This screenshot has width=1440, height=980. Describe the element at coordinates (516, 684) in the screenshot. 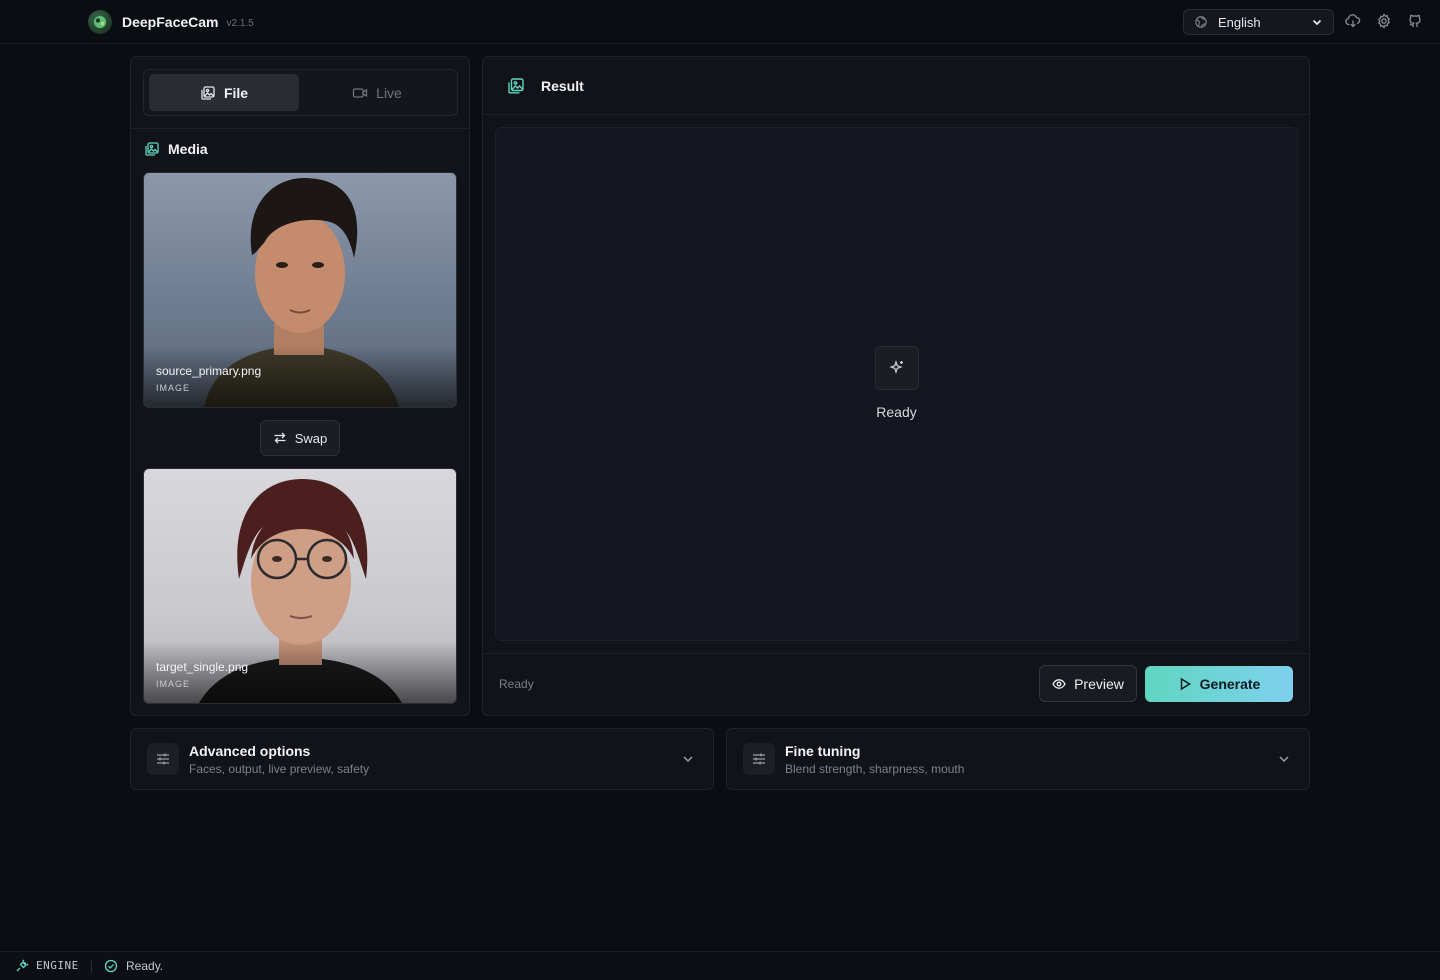

I see `result-status-text: Ready` at that location.